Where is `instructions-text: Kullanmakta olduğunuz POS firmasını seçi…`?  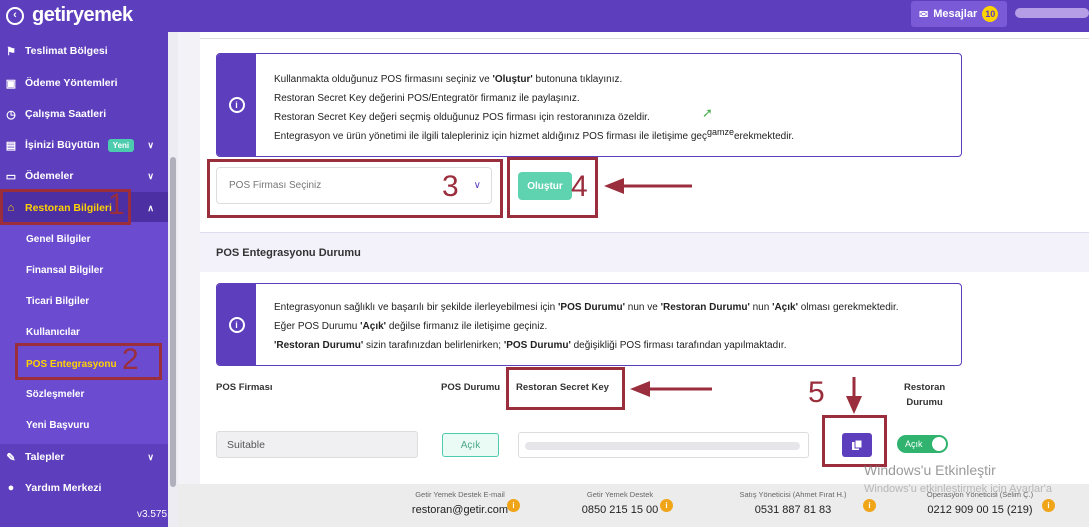
instructions-text: Kullanmakta olduğunuz POS firmasını seçi… is located at coordinates (534, 108).